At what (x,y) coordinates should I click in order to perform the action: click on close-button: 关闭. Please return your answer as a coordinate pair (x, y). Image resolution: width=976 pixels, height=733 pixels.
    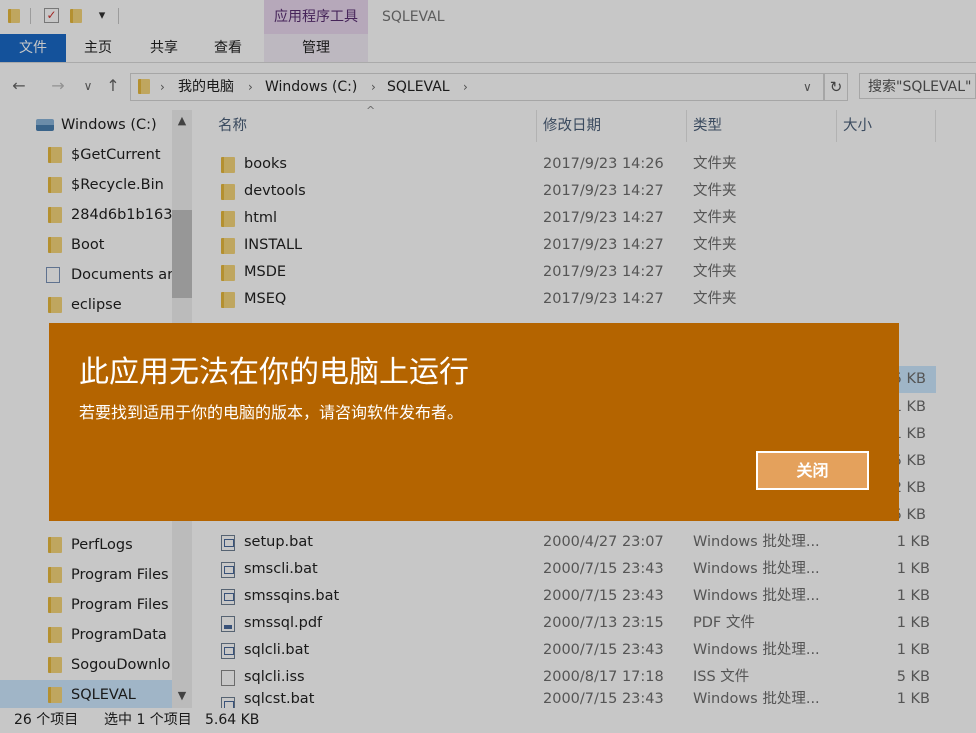
    Looking at the image, I should click on (812, 470).